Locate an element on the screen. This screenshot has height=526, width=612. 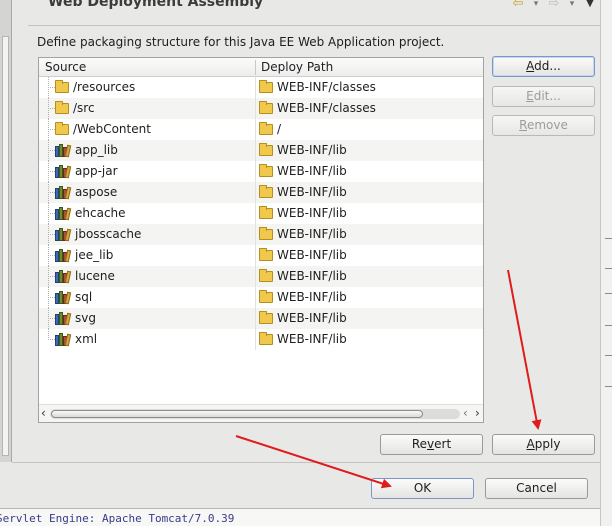
revert-button: Revert is located at coordinates (431, 444).